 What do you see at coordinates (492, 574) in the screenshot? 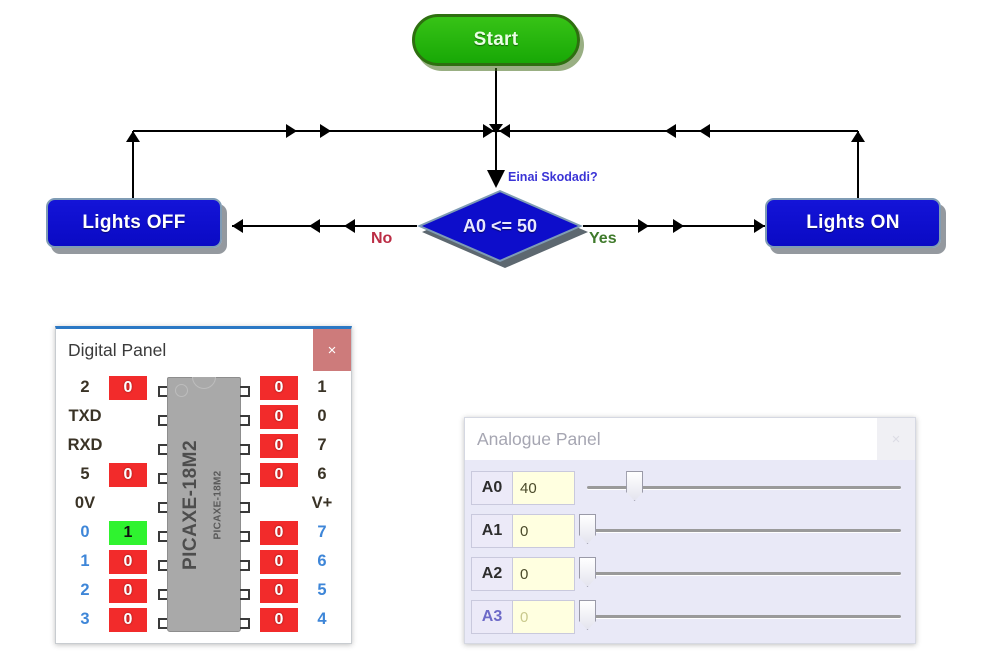
I see `analogue-channel-label: A2` at bounding box center [492, 574].